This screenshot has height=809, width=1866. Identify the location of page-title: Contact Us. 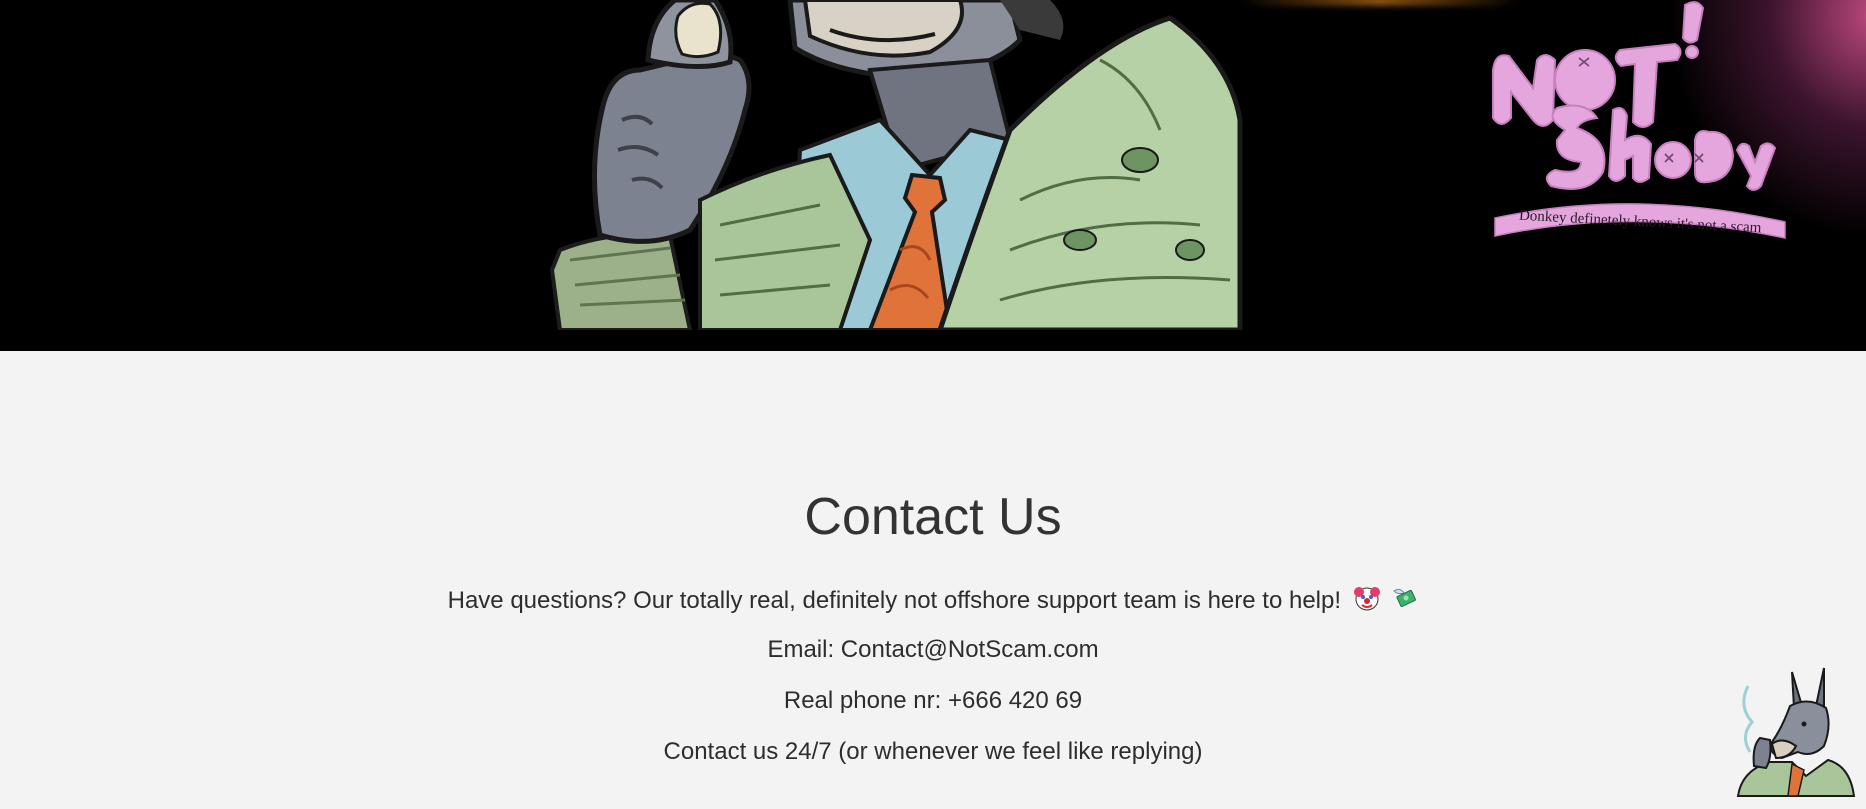
(933, 517).